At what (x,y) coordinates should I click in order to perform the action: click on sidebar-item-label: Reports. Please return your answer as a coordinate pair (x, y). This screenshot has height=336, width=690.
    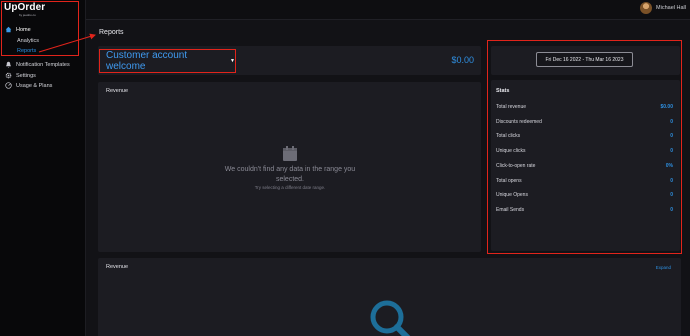
    Looking at the image, I should click on (27, 51).